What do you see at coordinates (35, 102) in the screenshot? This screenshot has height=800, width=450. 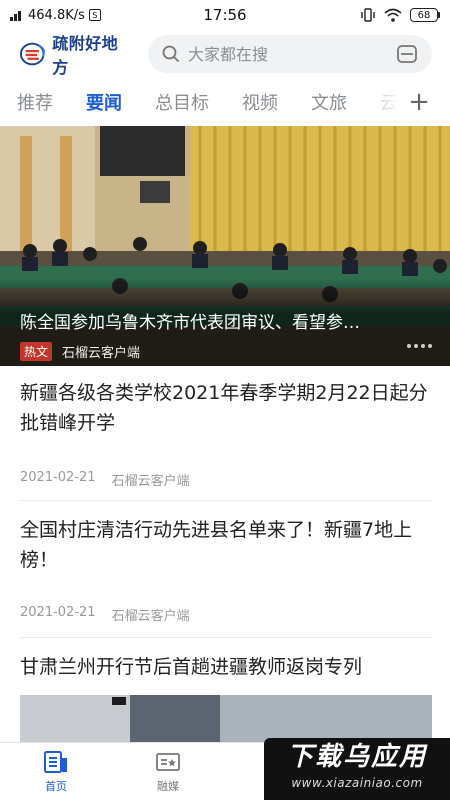 I see `tab-recommend: 推荐` at bounding box center [35, 102].